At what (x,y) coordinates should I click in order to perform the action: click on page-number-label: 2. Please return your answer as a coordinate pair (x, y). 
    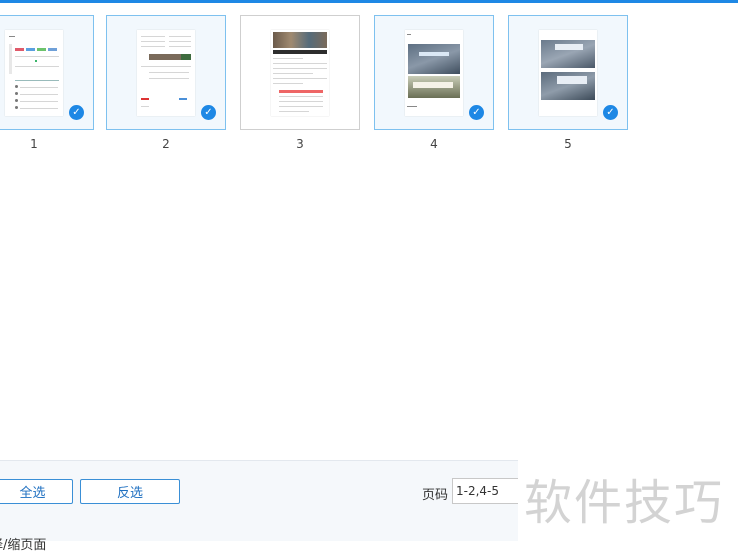
    Looking at the image, I should click on (166, 144).